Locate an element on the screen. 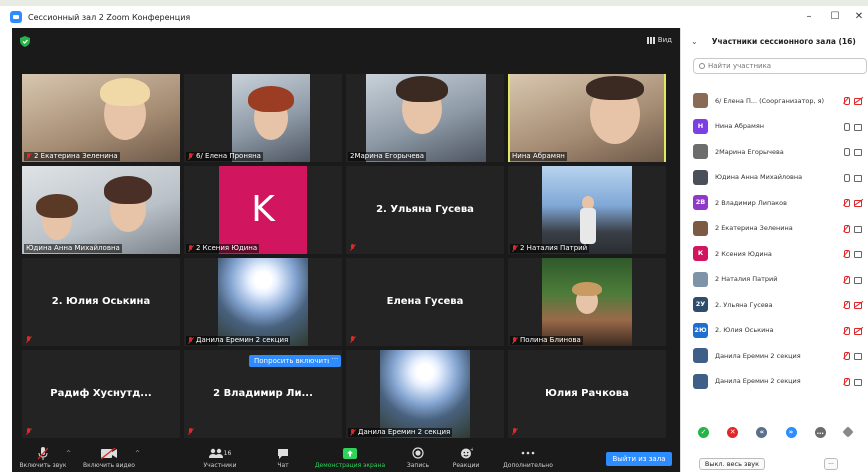 The height and width of the screenshot is (472, 868). clear-reactions-icon is located at coordinates (848, 432).